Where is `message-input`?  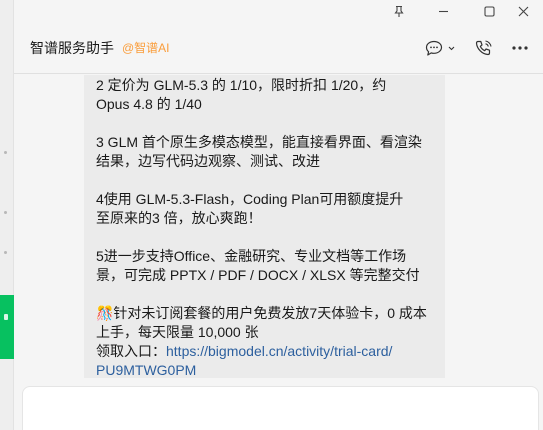 message-input is located at coordinates (280, 408).